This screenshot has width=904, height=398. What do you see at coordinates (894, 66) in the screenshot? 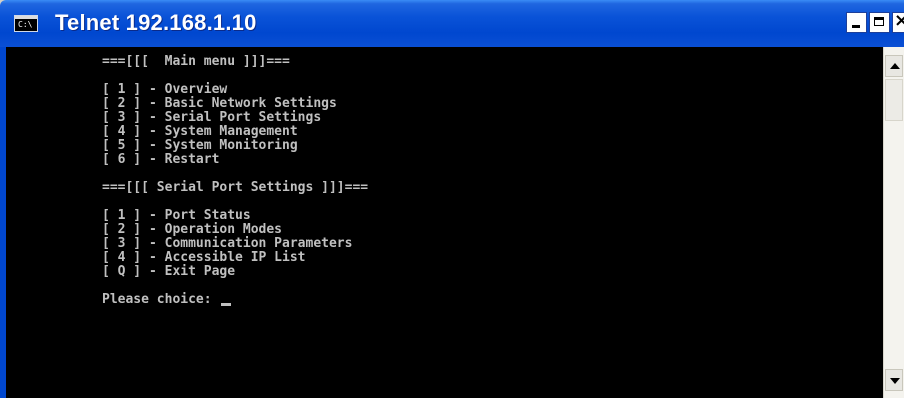
I see `scroll-up-icon` at bounding box center [894, 66].